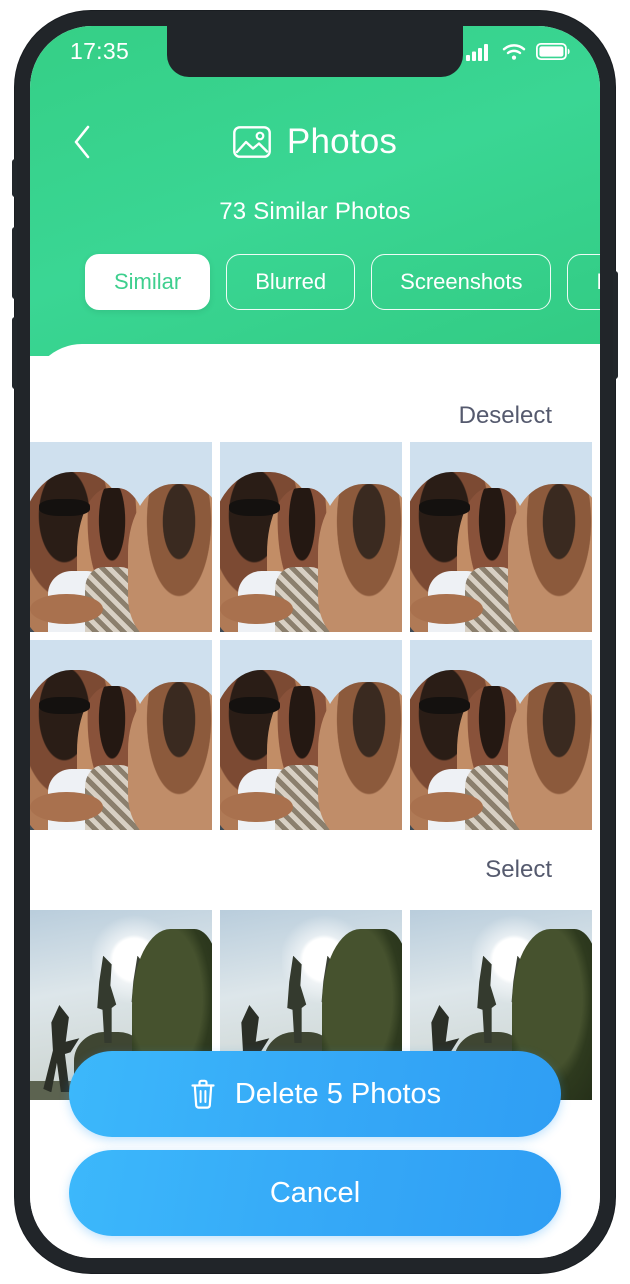 The height and width of the screenshot is (1284, 630). I want to click on filter-chip-similar: Similar, so click(148, 282).